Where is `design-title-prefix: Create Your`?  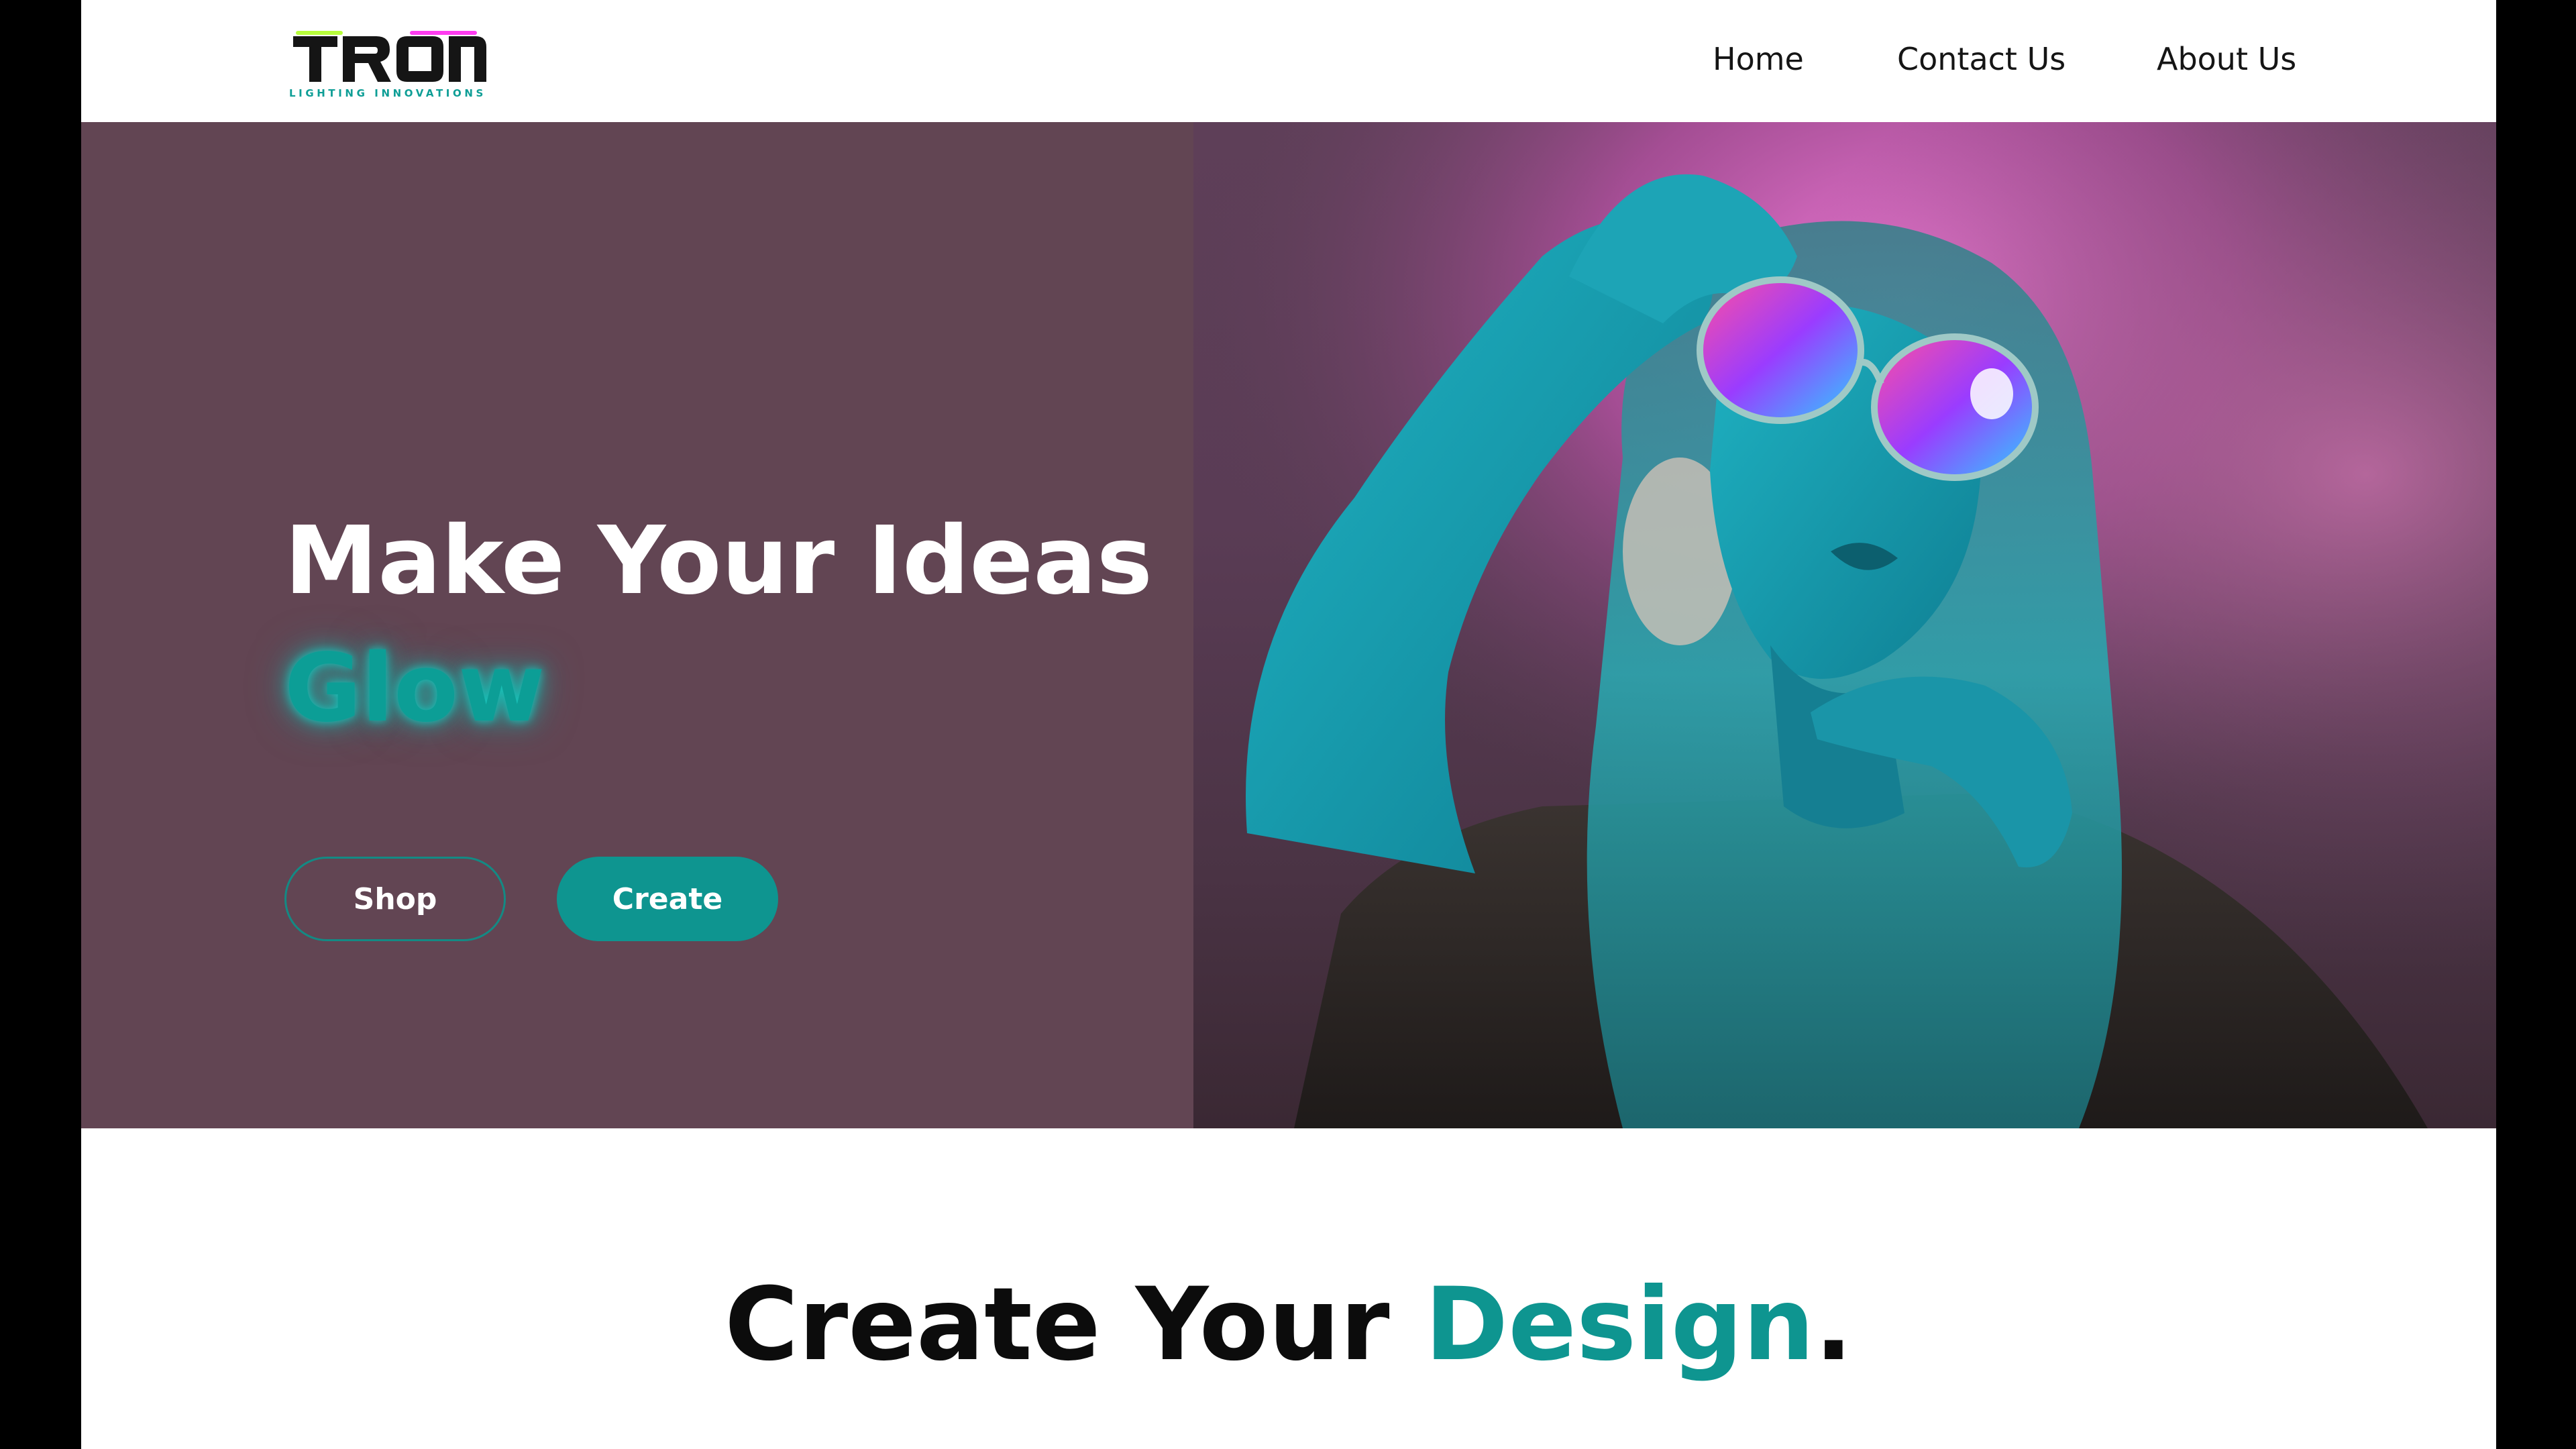 design-title-prefix: Create Your is located at coordinates (1074, 1325).